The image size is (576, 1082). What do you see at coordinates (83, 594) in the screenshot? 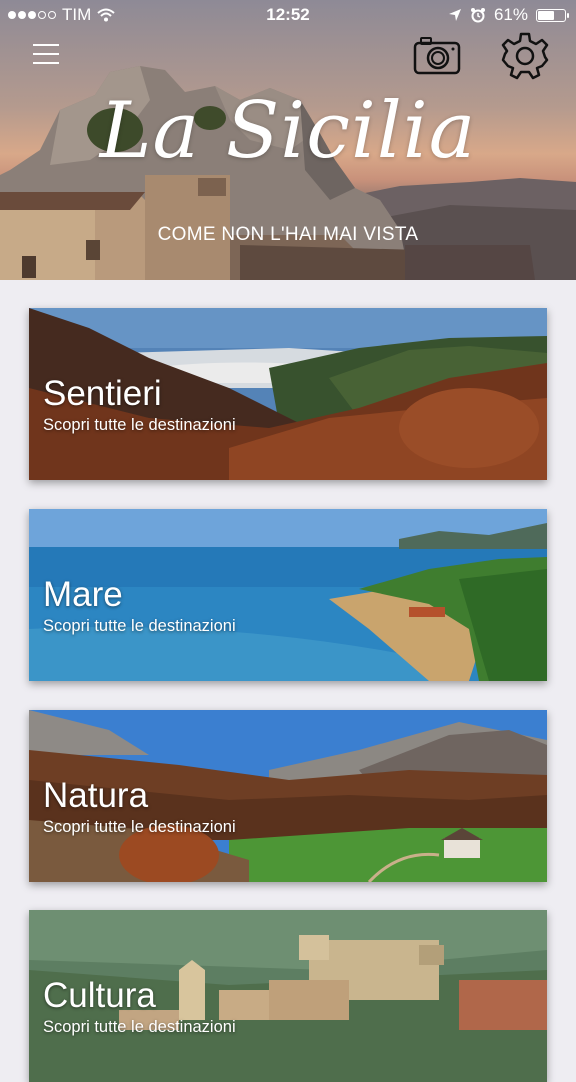
I see `card-title: Mare` at bounding box center [83, 594].